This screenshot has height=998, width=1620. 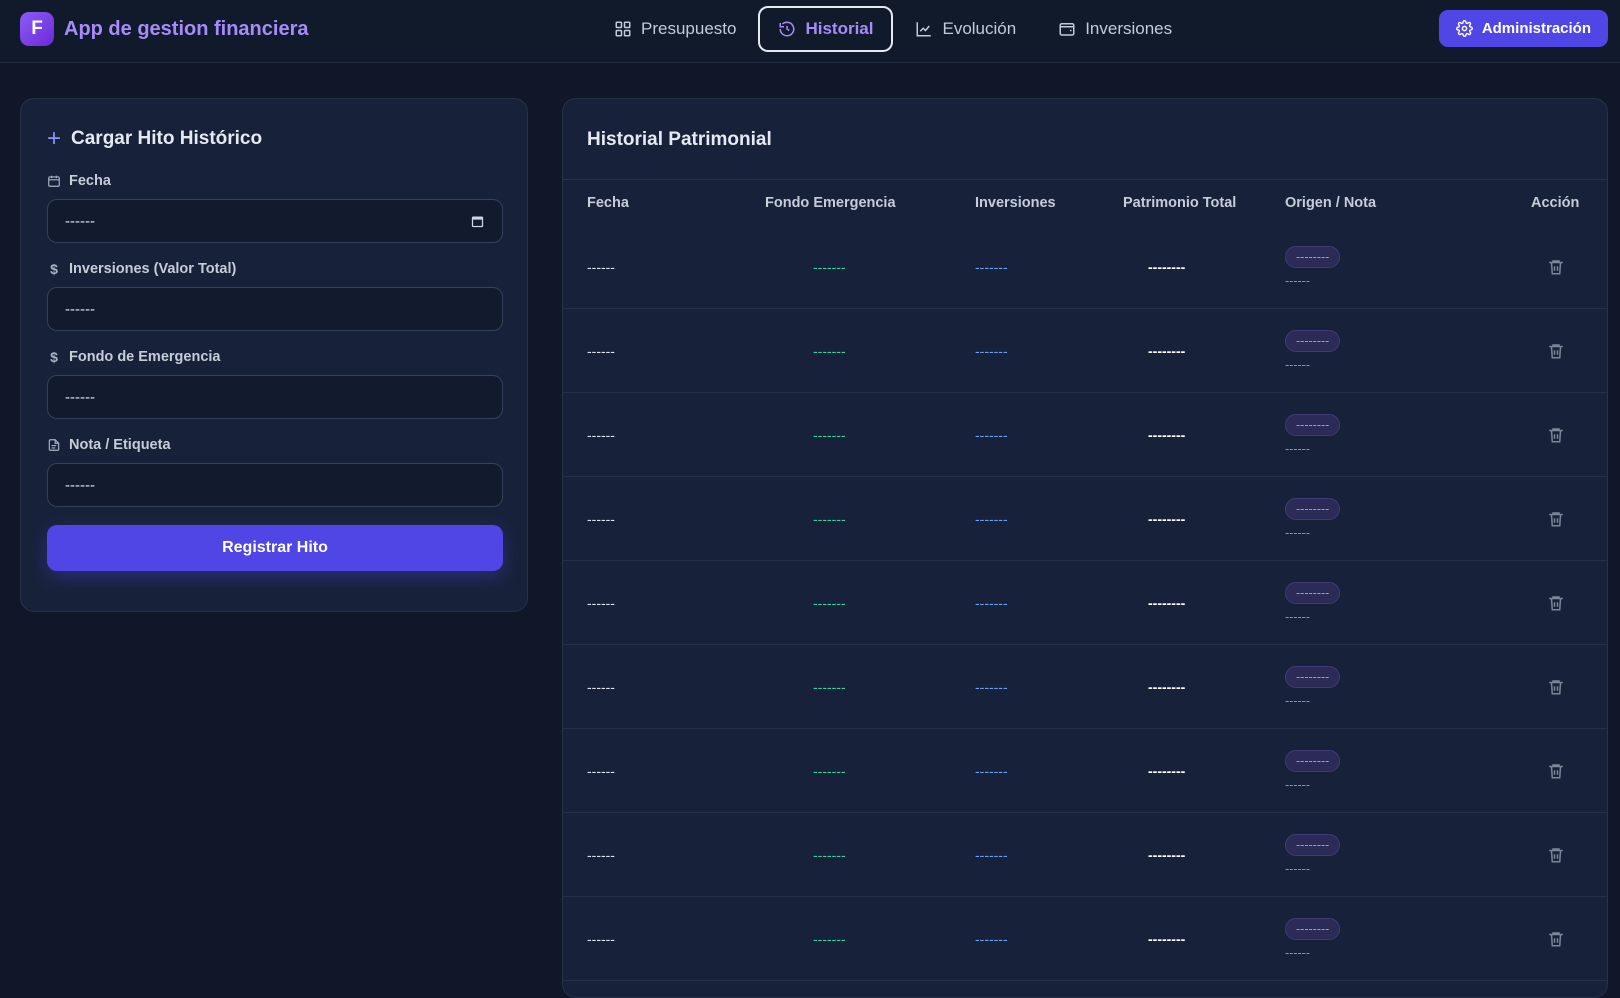 What do you see at coordinates (608, 202) in the screenshot?
I see `header-fecha: Fecha` at bounding box center [608, 202].